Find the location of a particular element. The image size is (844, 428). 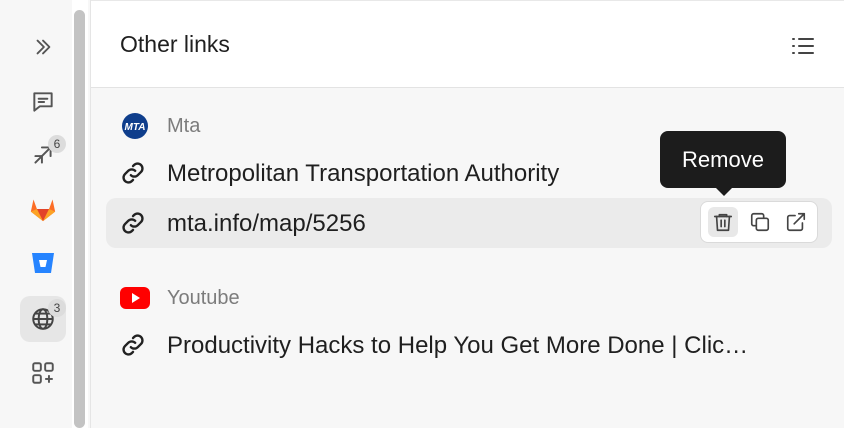

trash-icon is located at coordinates (723, 222).